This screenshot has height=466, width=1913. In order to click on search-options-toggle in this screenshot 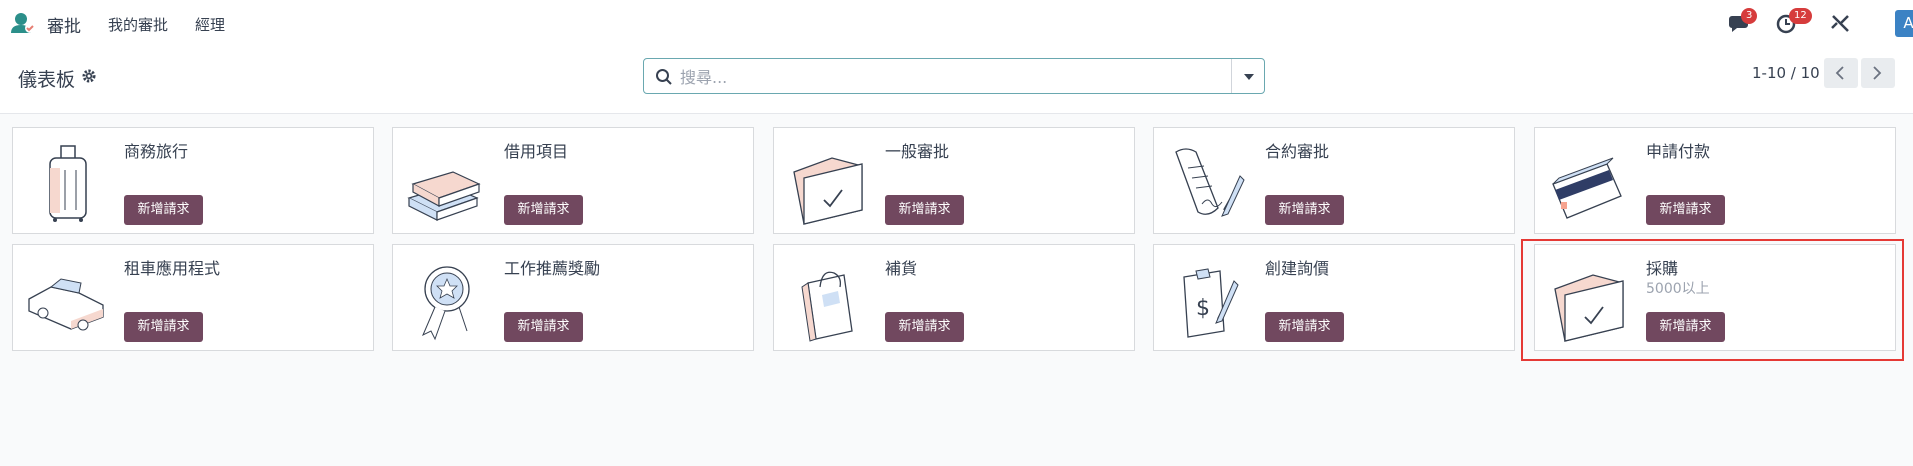, I will do `click(1247, 76)`.